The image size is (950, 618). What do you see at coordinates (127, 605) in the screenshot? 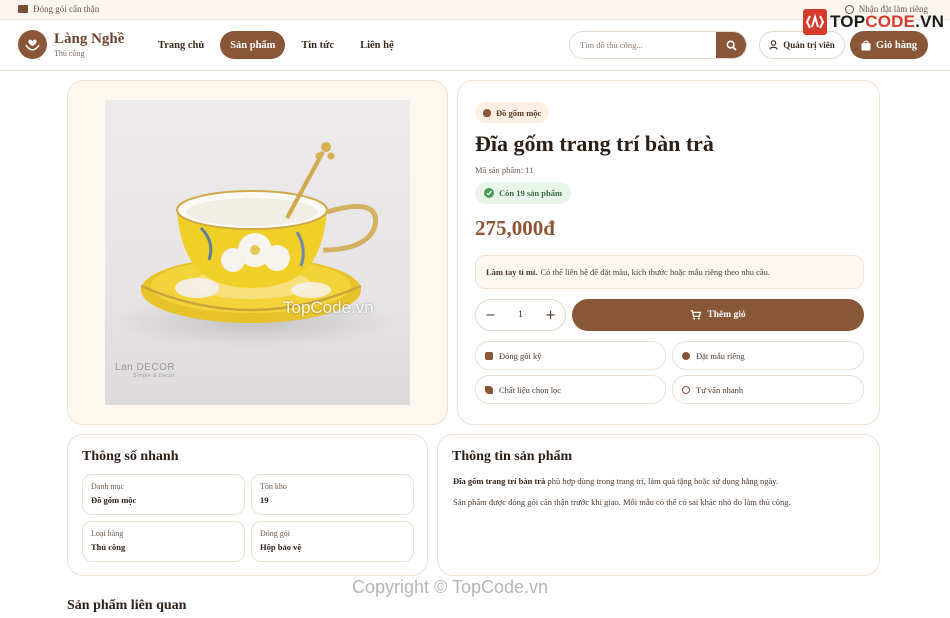
I see `related-products-title: Sản phẩm liên quan` at bounding box center [127, 605].